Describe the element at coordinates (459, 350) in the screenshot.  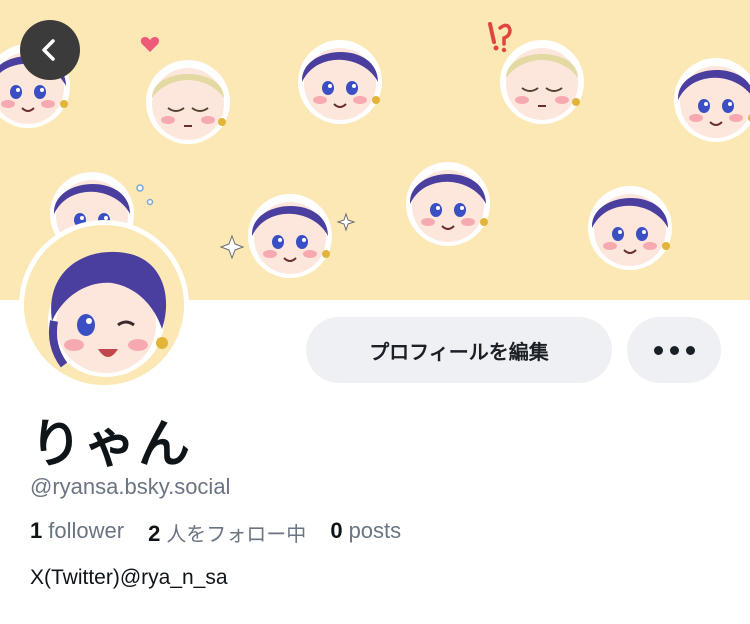
I see `edit-profile-button: プロフィールを編集` at that location.